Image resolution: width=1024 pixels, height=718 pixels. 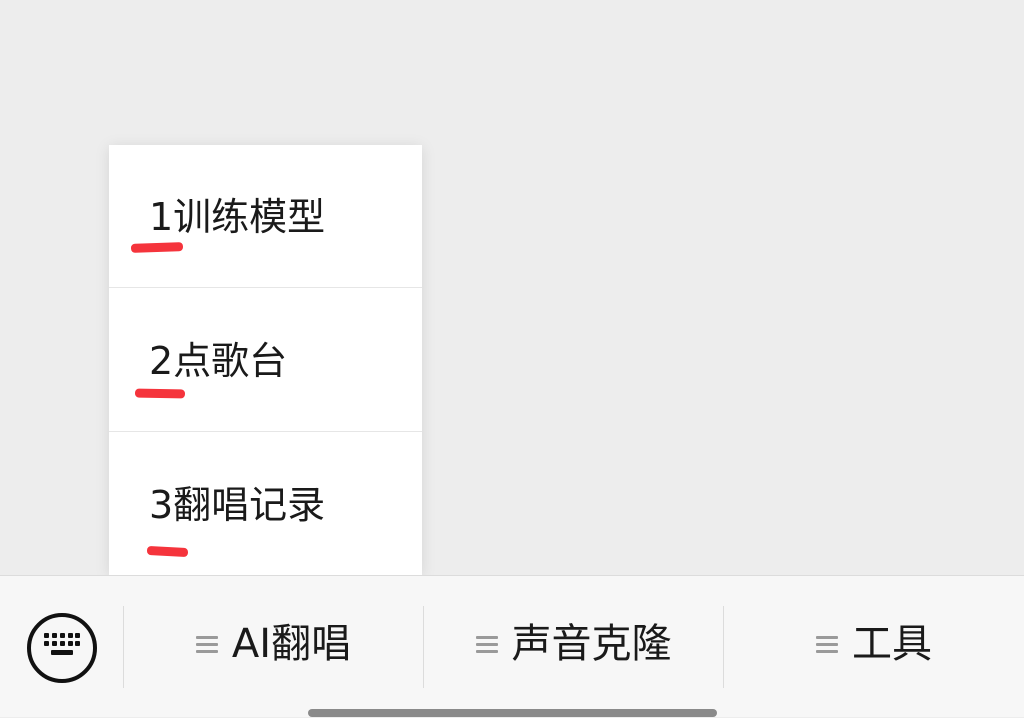 I want to click on tab-voice-clone: 声音克隆, so click(x=573, y=647).